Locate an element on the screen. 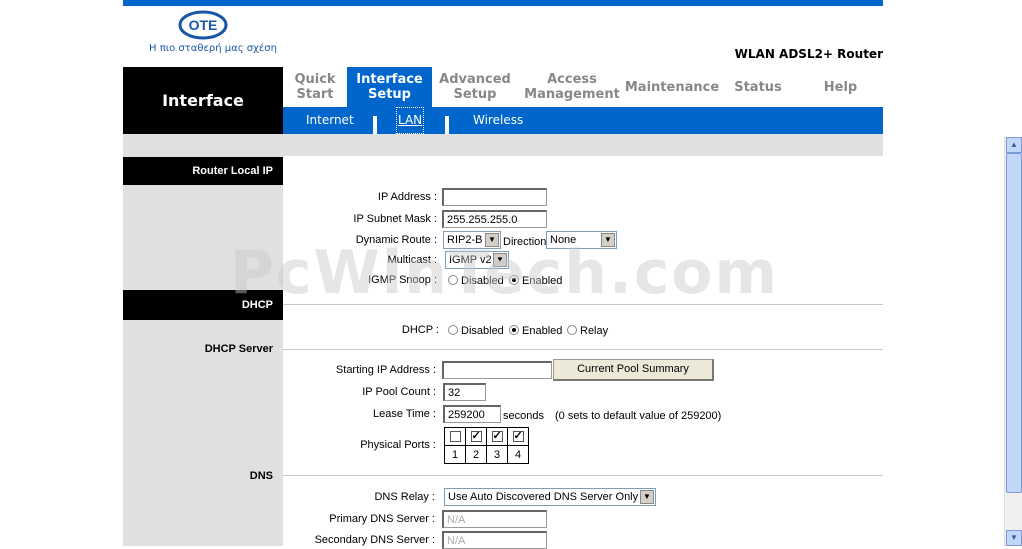  multicast-select: IGMP v2 ▼ is located at coordinates (477, 260).